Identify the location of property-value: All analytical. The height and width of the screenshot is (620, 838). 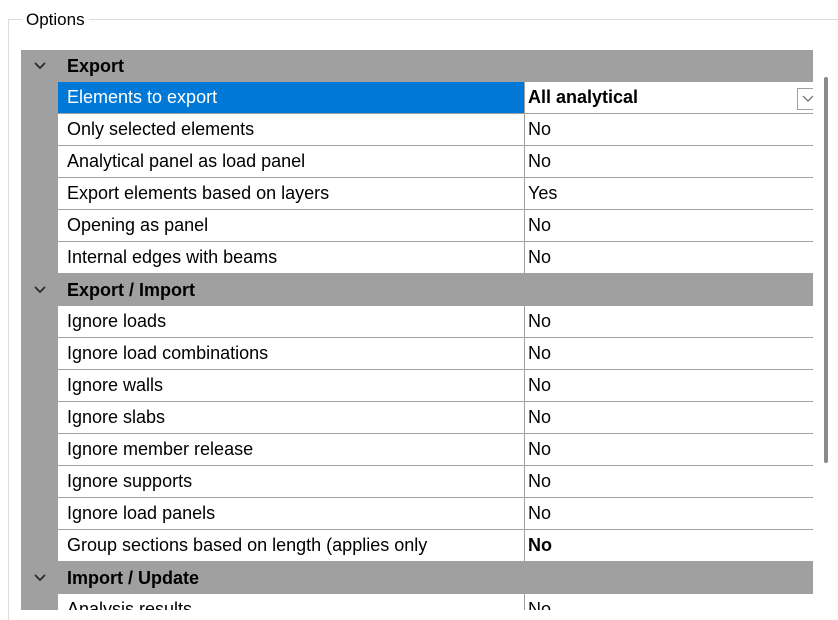
(669, 98).